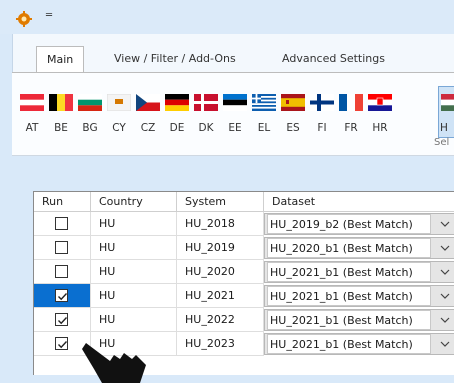  Describe the element at coordinates (235, 128) in the screenshot. I see `country-code-label: EE` at that location.